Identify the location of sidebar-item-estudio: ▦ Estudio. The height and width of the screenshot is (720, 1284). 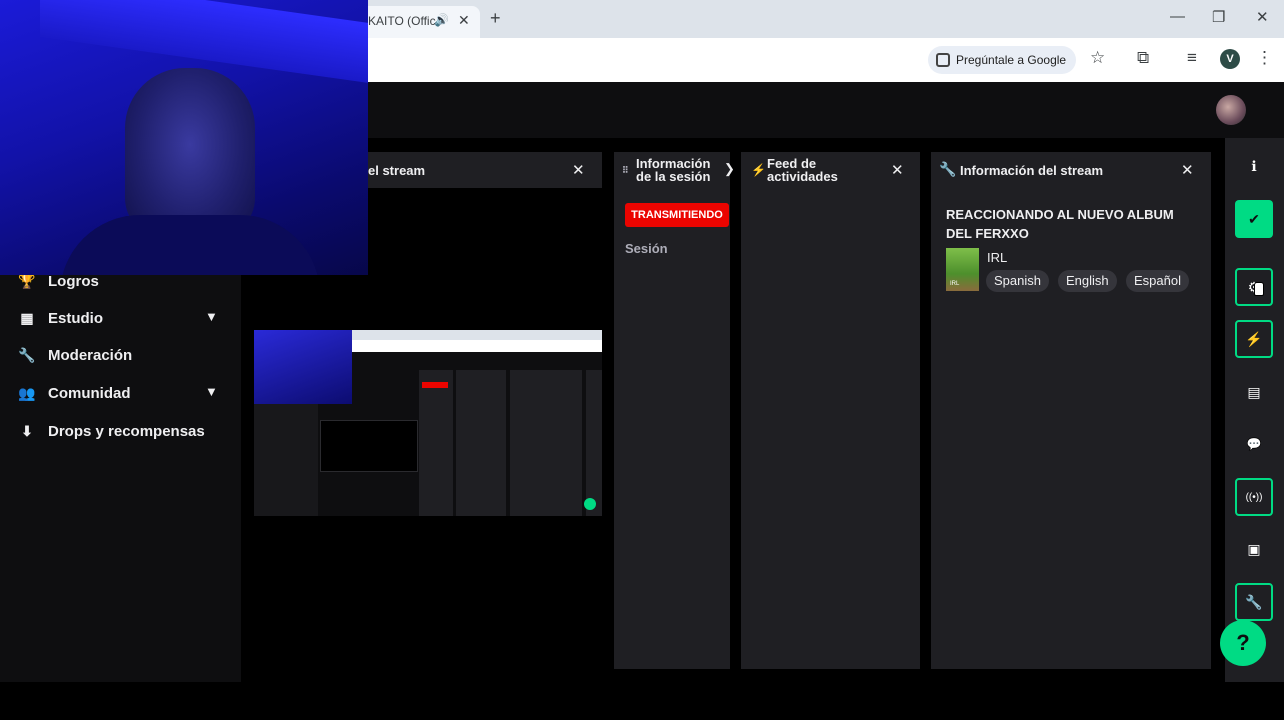
(60, 318).